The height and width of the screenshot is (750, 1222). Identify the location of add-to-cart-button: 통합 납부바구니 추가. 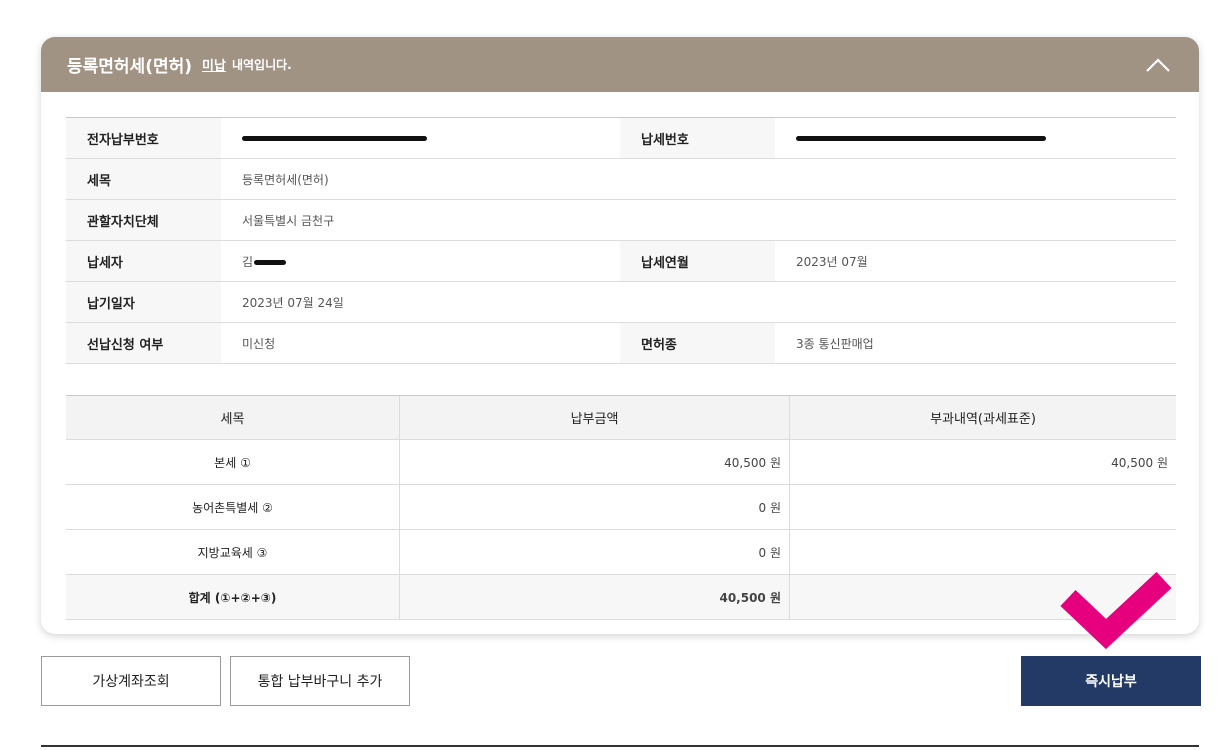
(320, 681).